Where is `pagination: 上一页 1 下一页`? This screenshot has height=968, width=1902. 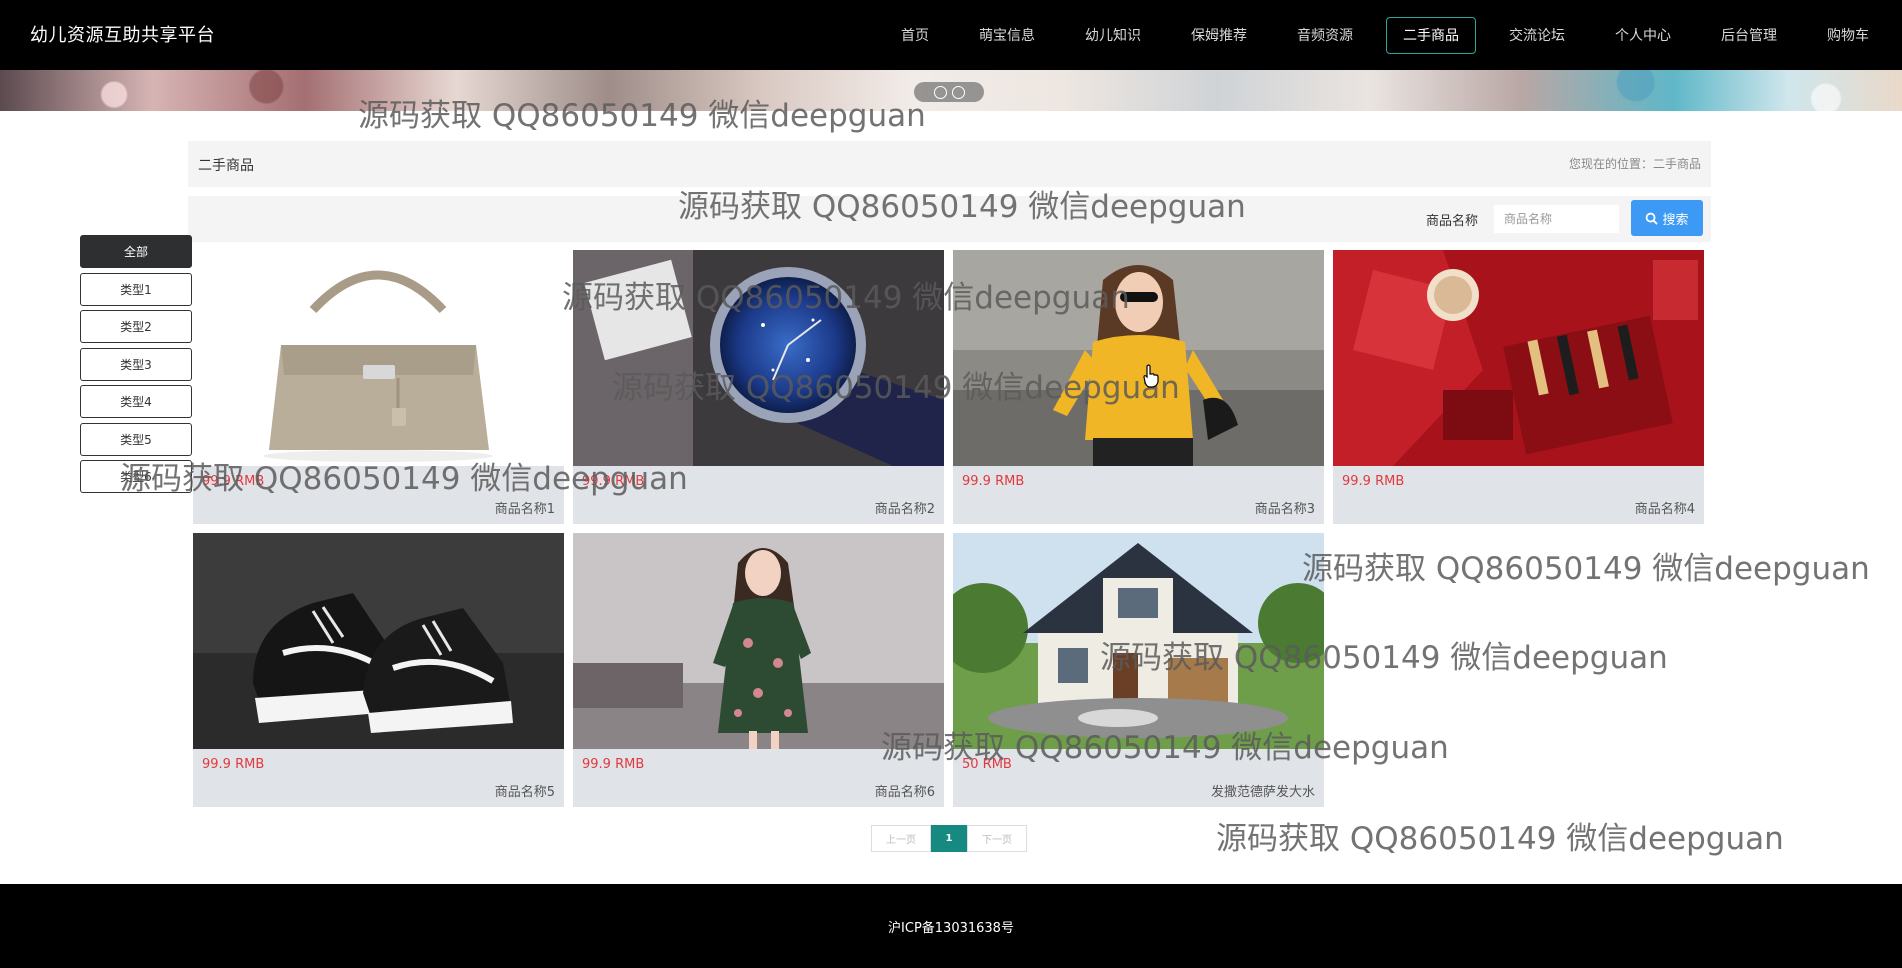 pagination: 上一页 1 下一页 is located at coordinates (949, 838).